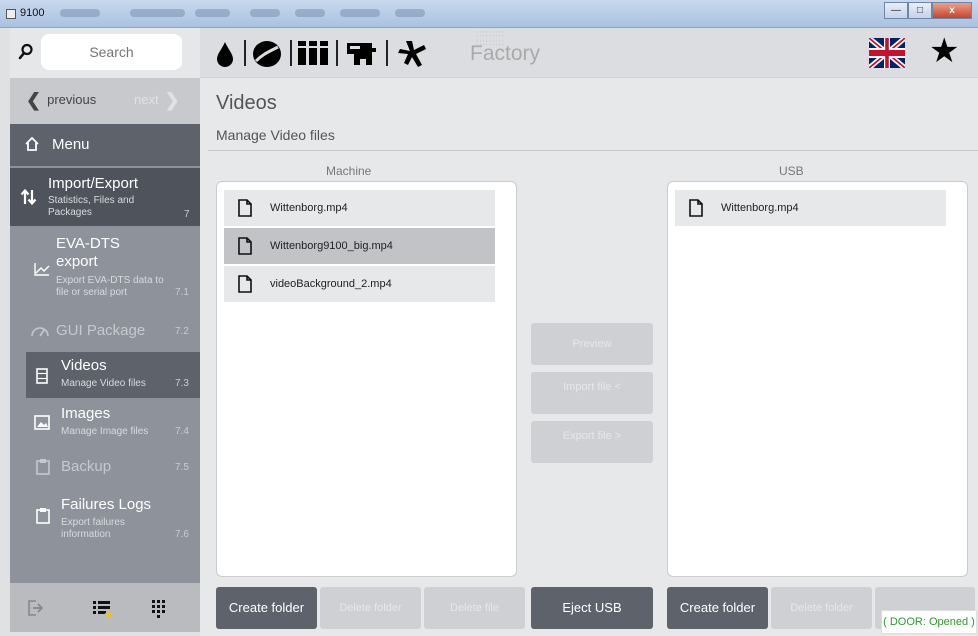  Describe the element at coordinates (182, 383) in the screenshot. I see `videos-number: 7.3` at that location.